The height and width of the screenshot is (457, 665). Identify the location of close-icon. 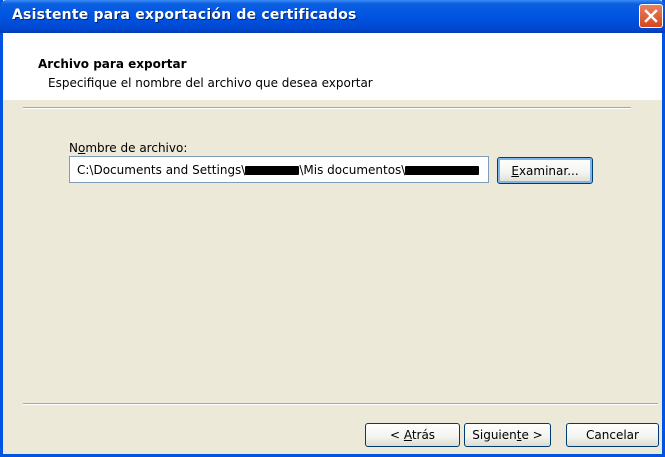
(651, 16).